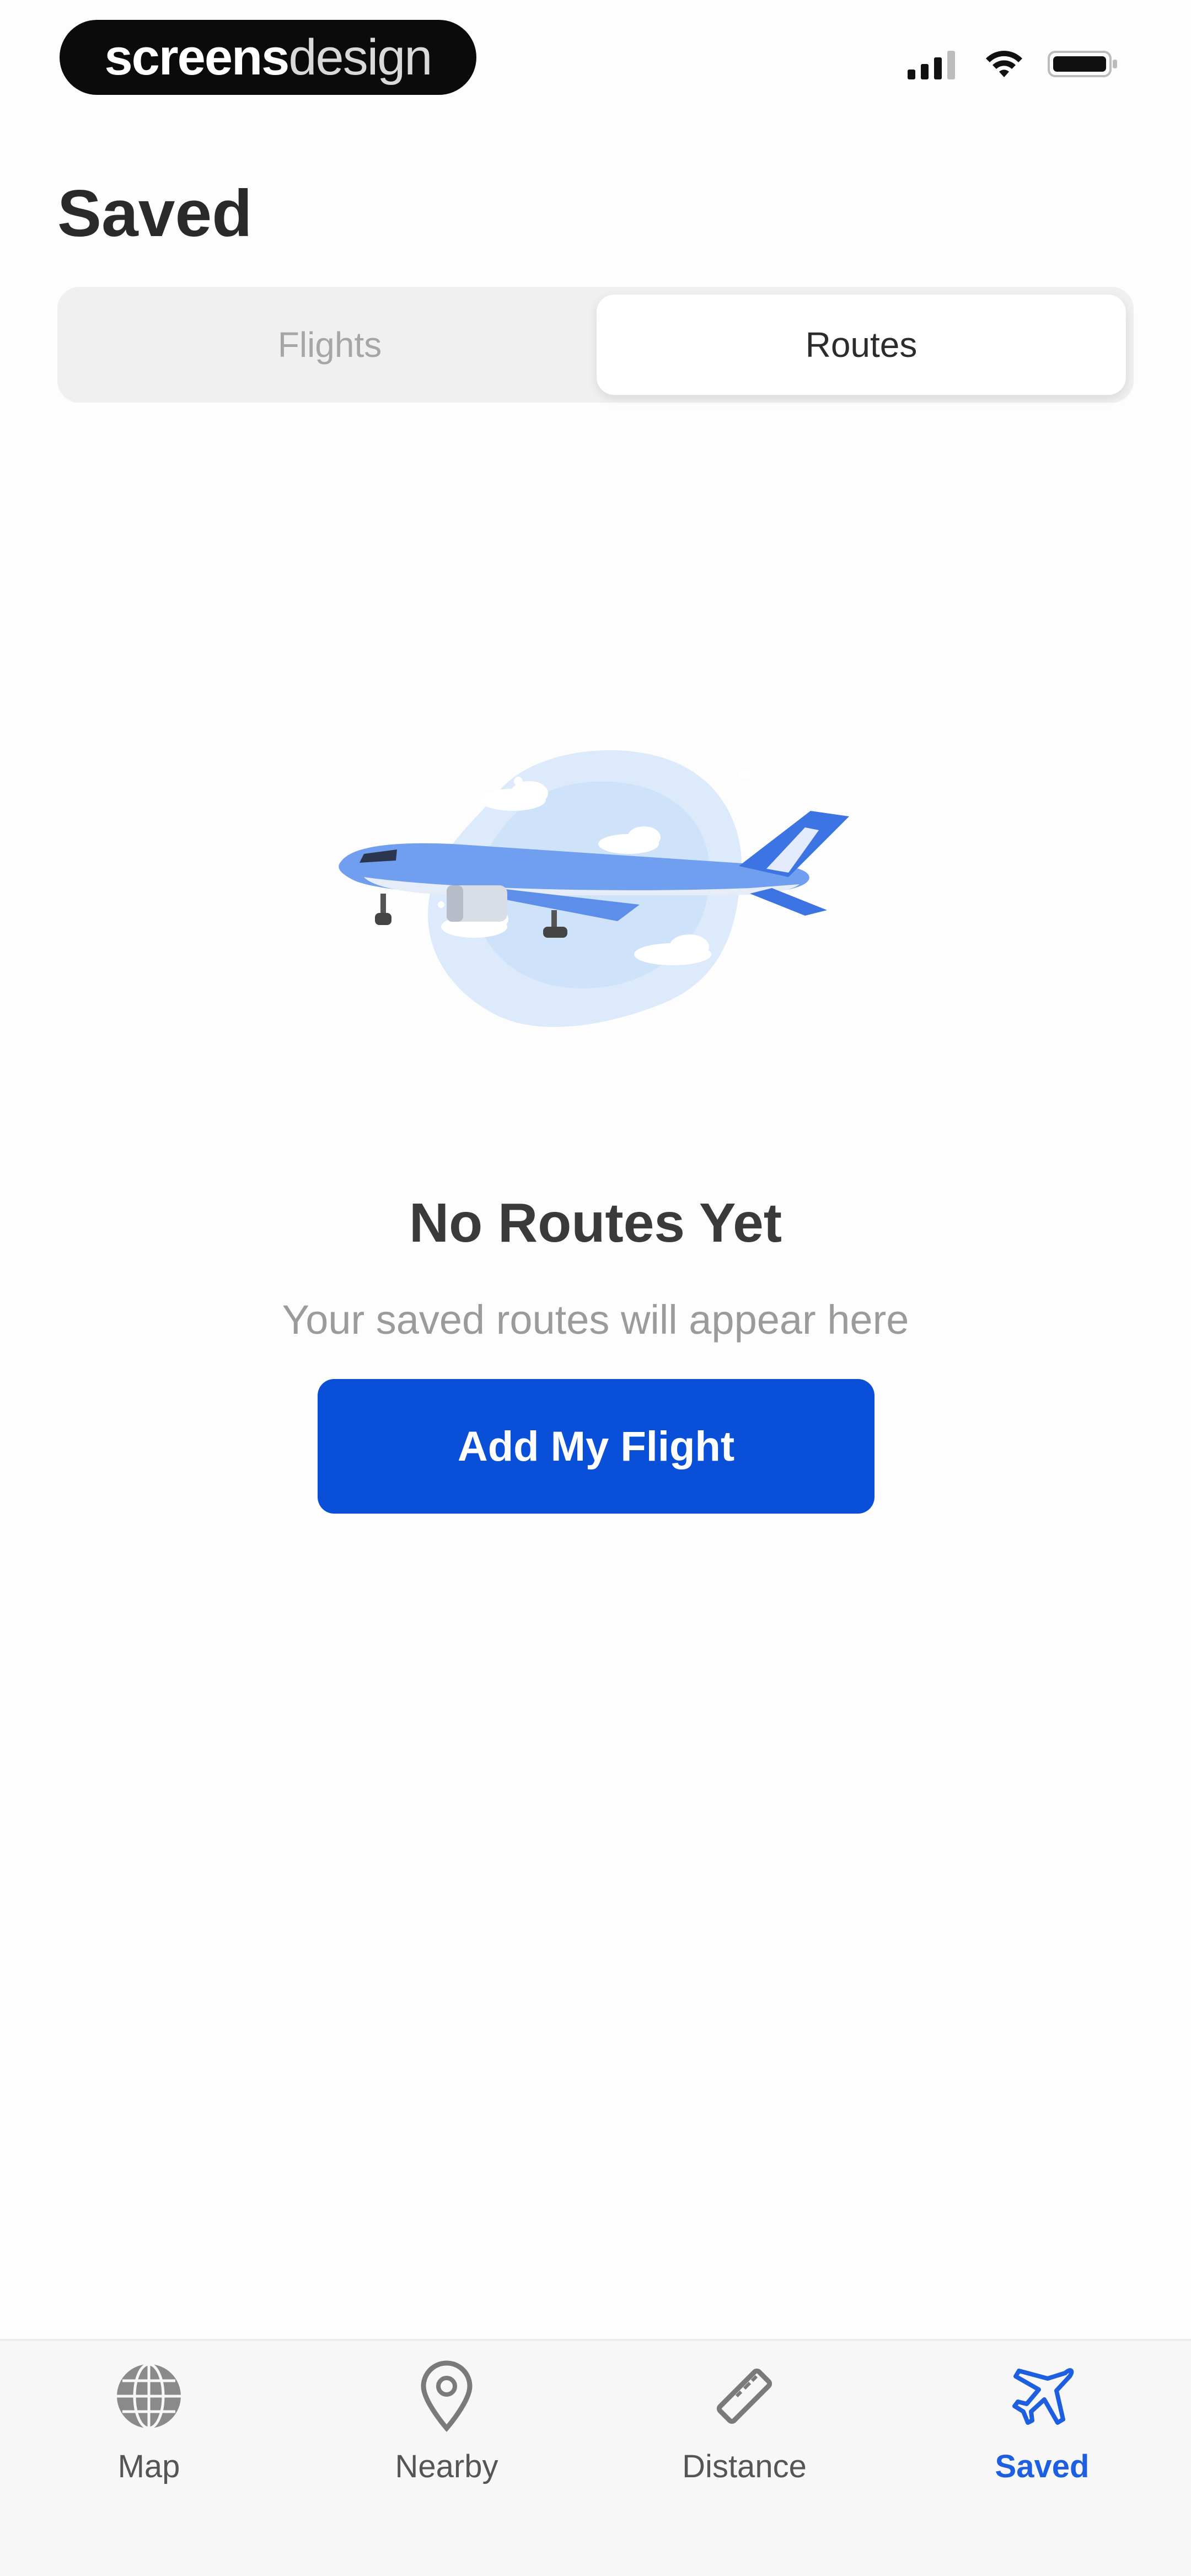 This screenshot has width=1191, height=2576. What do you see at coordinates (197, 57) in the screenshot?
I see `brand-logo-bold: screens` at bounding box center [197, 57].